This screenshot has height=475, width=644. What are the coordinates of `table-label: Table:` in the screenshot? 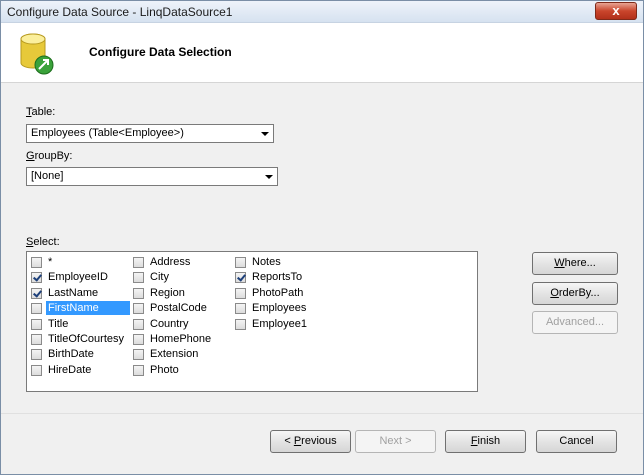 It's located at (41, 112).